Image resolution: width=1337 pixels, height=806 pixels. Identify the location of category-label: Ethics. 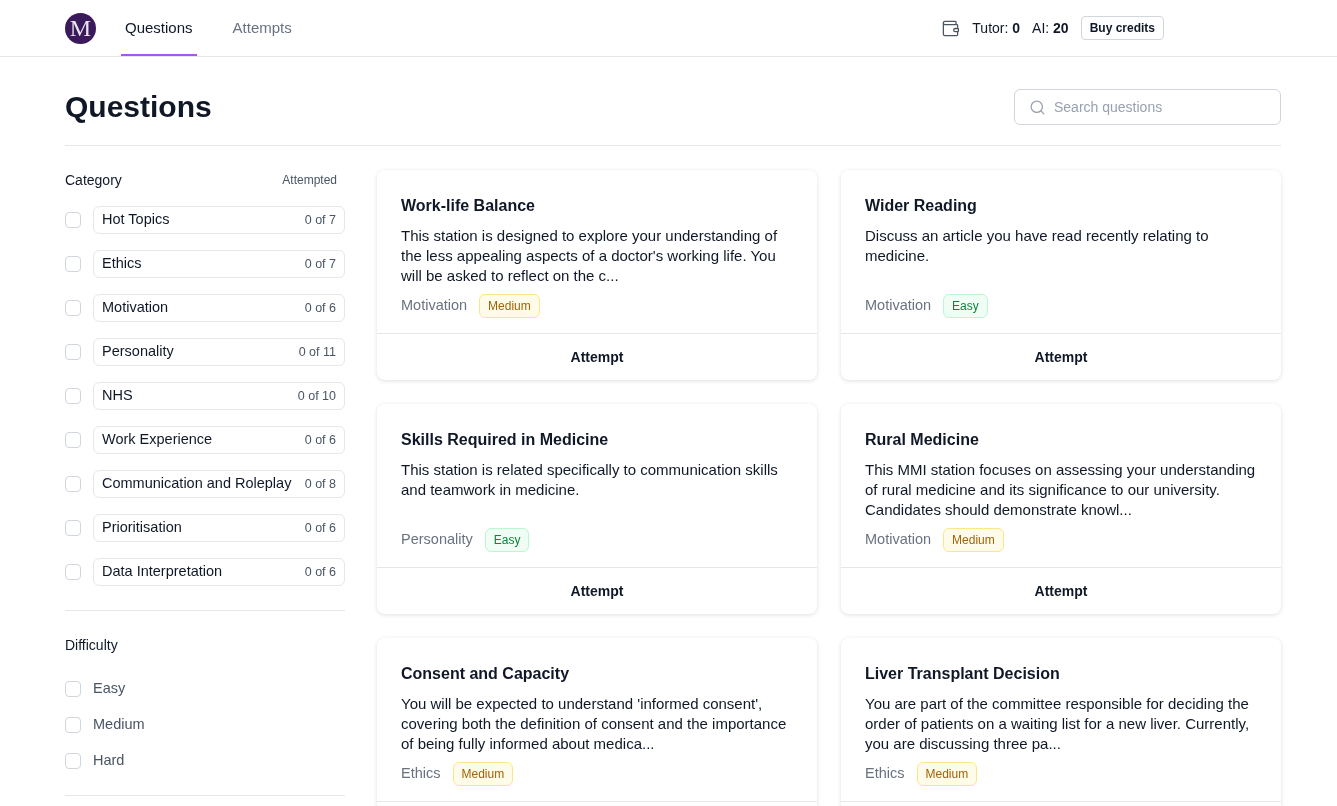
(122, 264).